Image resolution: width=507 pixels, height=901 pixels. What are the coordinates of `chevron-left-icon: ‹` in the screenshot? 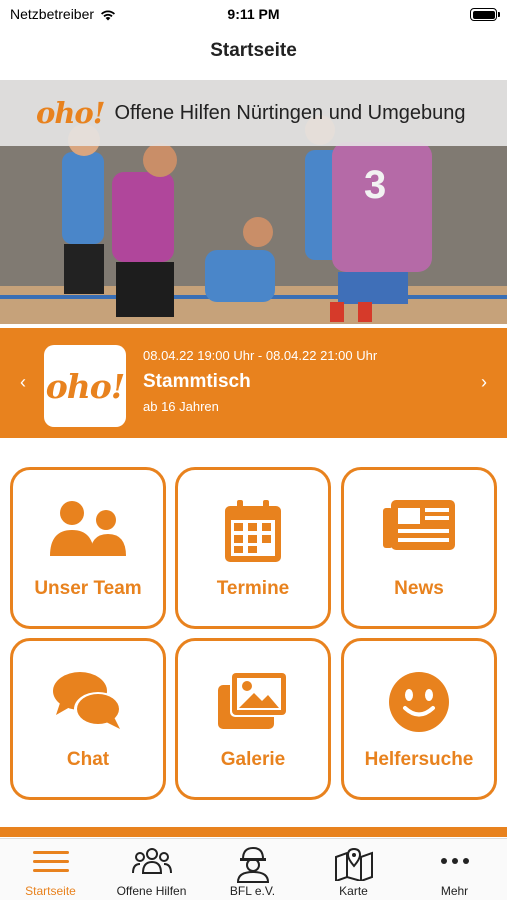 It's located at (23, 382).